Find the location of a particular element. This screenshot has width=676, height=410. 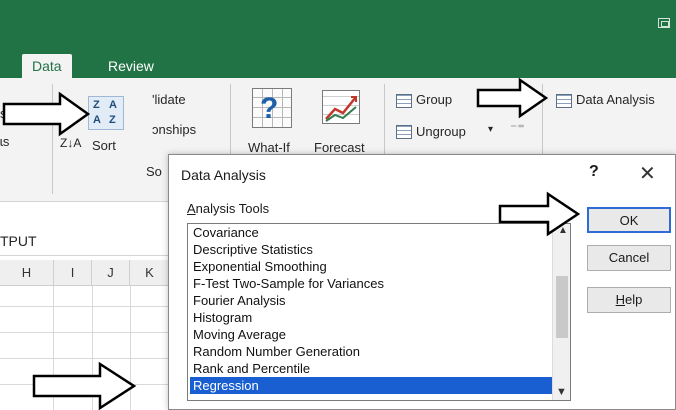

sort-button-label: Sort is located at coordinates (104, 145).